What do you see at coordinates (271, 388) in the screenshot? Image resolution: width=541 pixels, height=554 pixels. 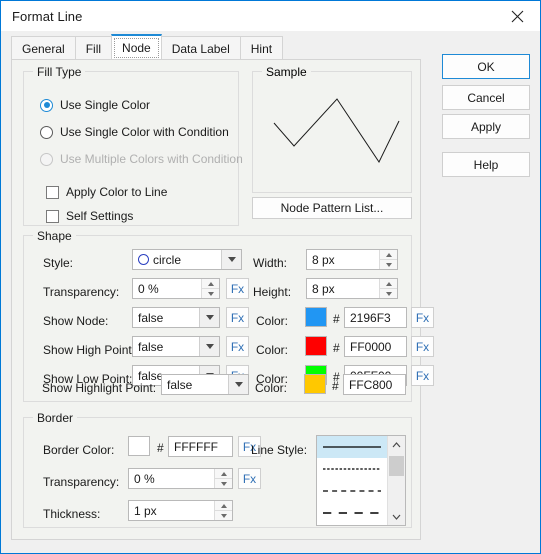 I see `highlight-point-color-label: Color:` at bounding box center [271, 388].